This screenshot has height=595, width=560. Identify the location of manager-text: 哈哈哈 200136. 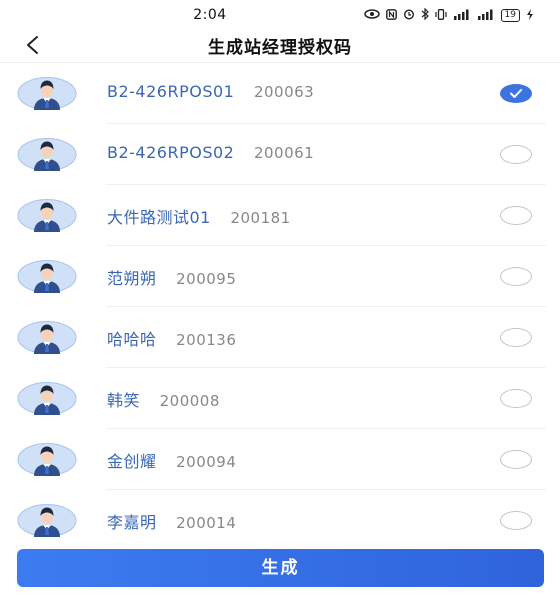
(171, 338).